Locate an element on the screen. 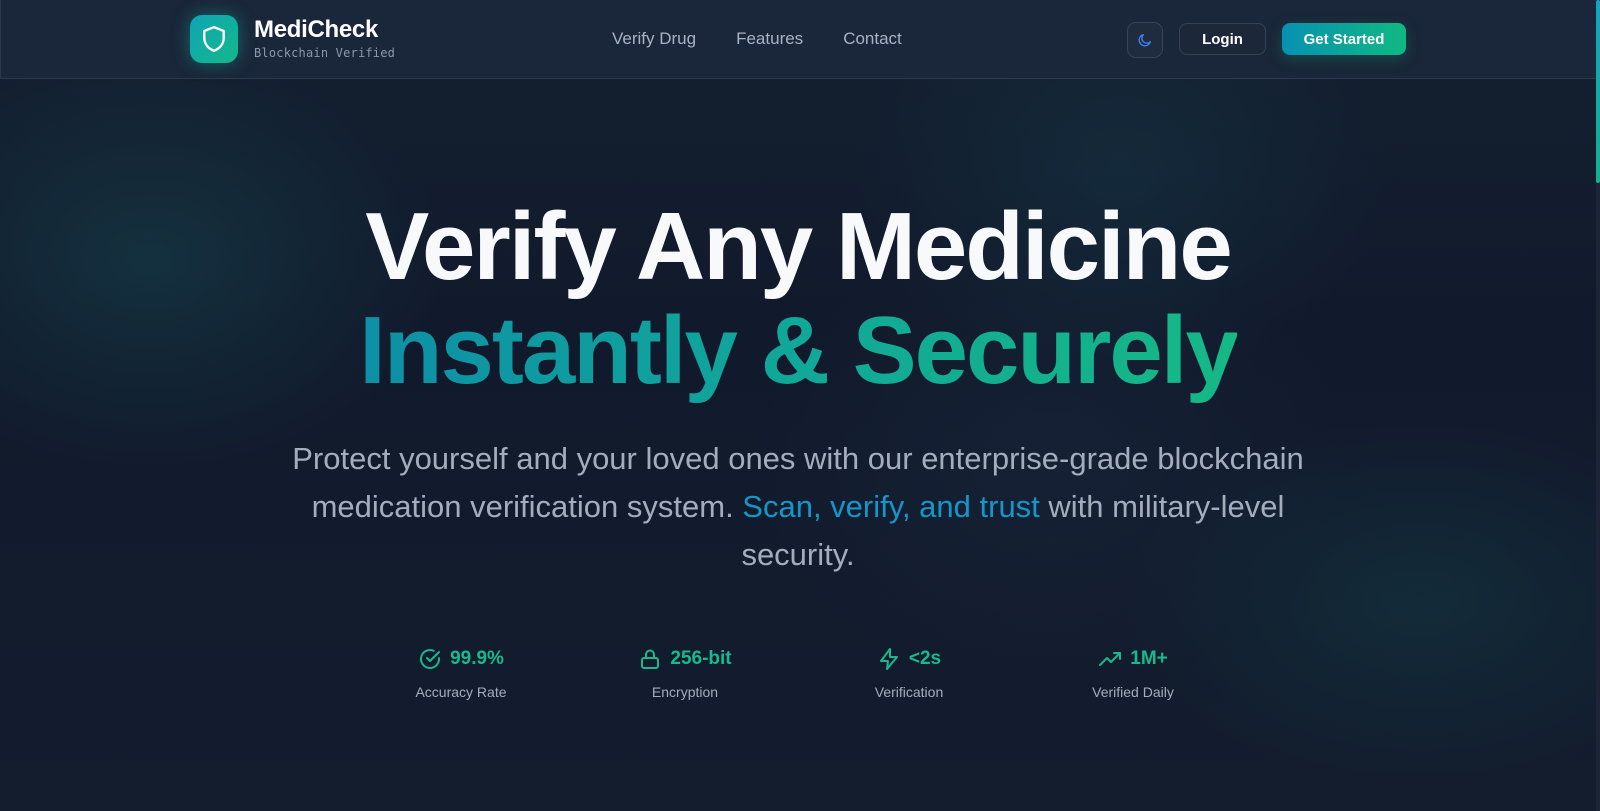 This screenshot has height=811, width=1600. stat-verification: <2s Verification is located at coordinates (909, 673).